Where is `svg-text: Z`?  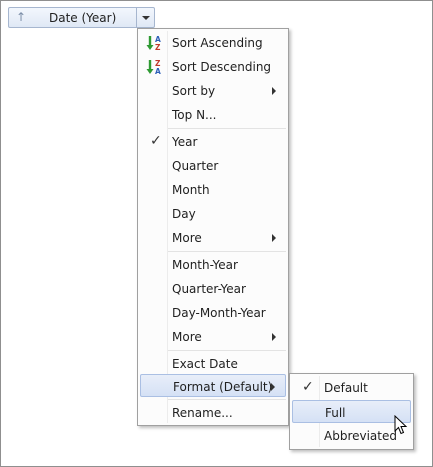 svg-text: Z is located at coordinates (158, 47).